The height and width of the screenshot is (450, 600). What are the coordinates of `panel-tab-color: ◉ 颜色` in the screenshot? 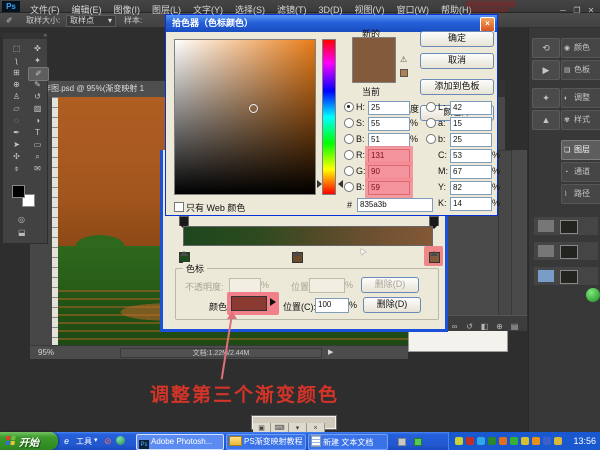 It's located at (580, 48).